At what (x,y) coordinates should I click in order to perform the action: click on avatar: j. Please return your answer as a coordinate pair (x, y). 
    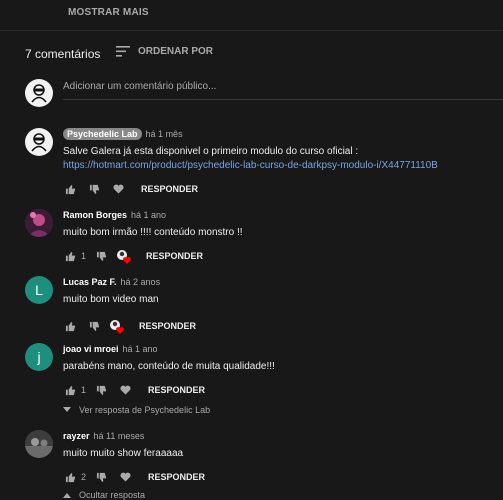
    Looking at the image, I should click on (39, 357).